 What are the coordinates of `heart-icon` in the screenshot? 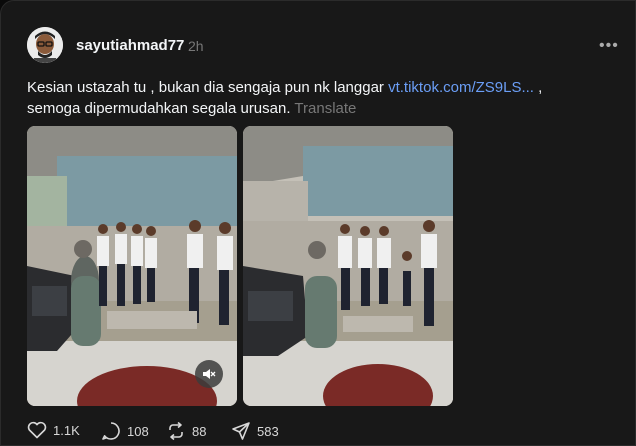 It's located at (37, 430).